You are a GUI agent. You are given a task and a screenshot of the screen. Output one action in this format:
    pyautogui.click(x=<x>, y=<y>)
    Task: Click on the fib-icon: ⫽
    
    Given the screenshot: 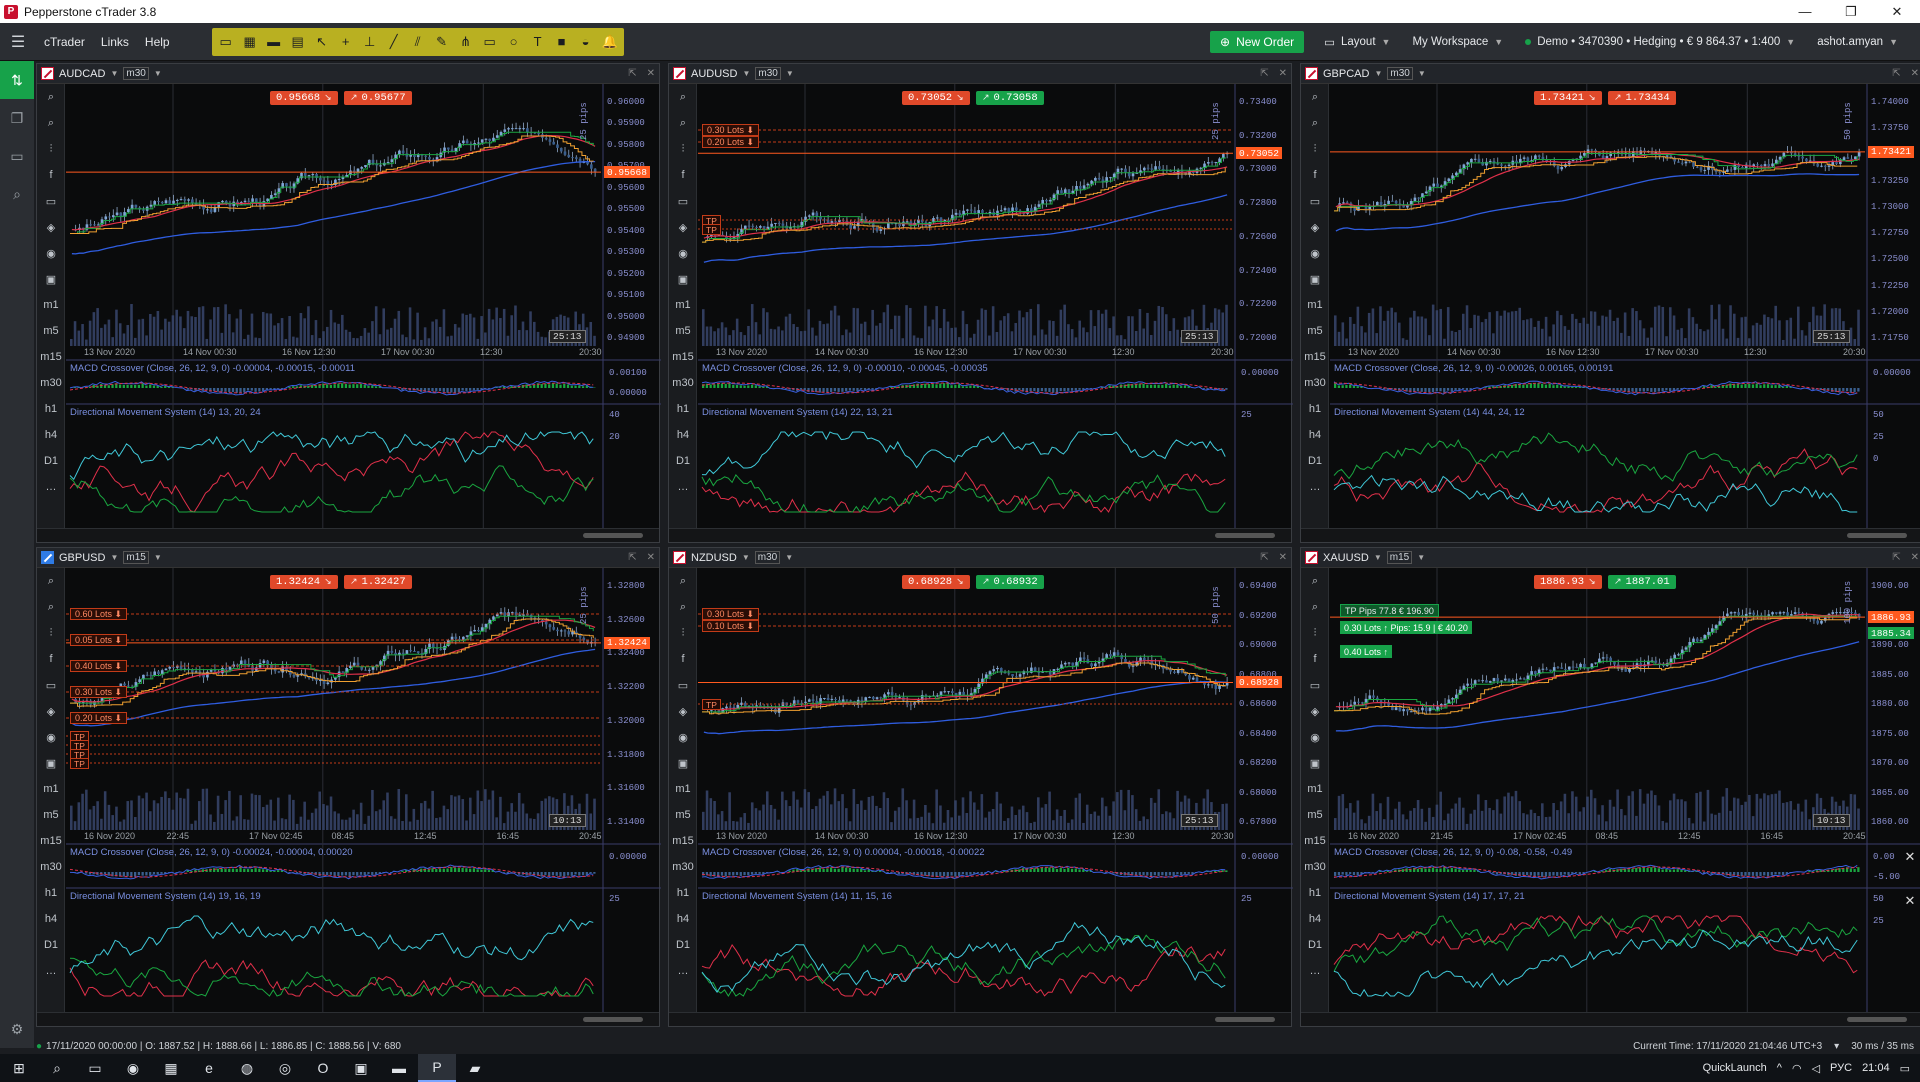 What is the action you would take?
    pyautogui.click(x=418, y=42)
    